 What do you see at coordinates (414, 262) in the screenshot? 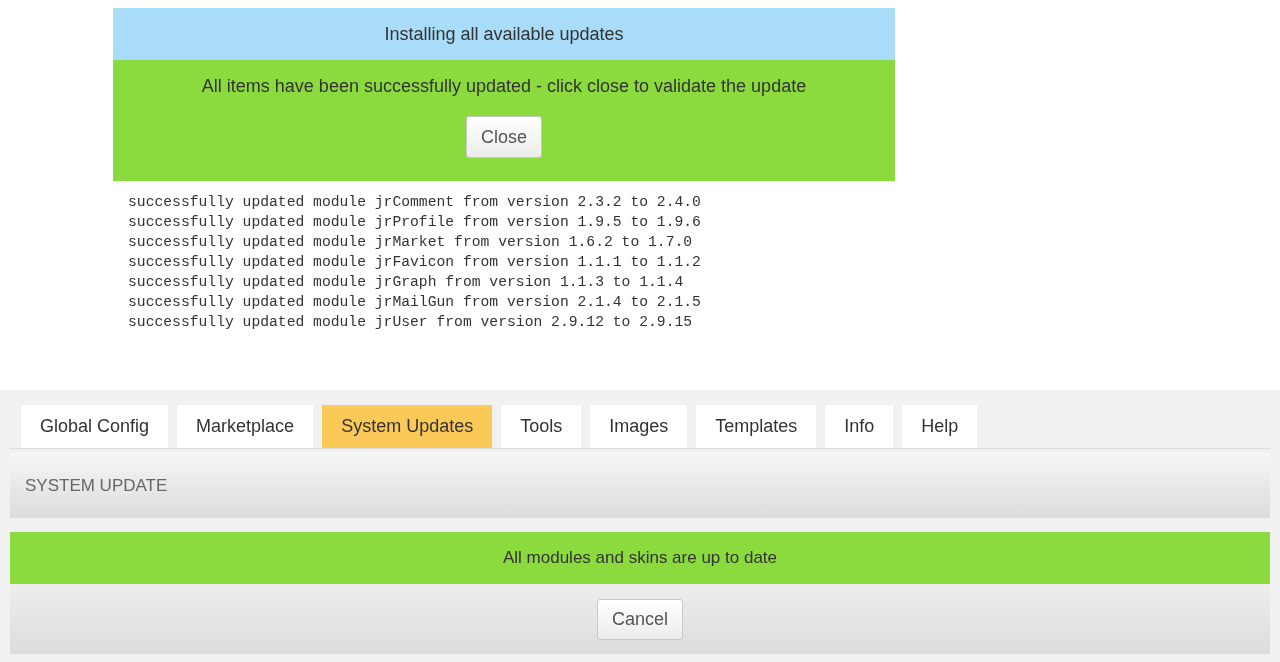
I see `log-line: successfully updated module jrFavicon from version 1.1.1 to 1.1.2` at bounding box center [414, 262].